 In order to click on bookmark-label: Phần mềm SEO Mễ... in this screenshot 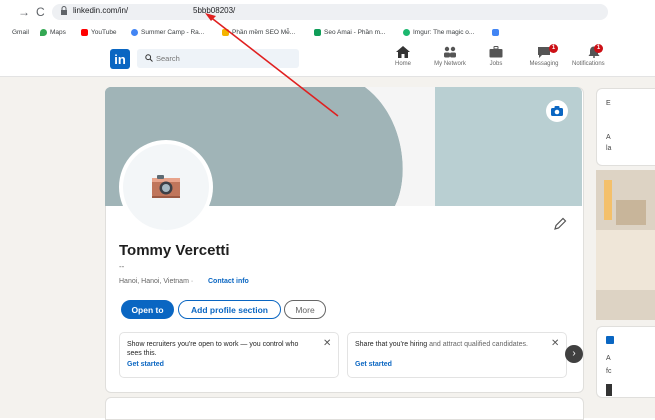, I will do `click(264, 32)`.